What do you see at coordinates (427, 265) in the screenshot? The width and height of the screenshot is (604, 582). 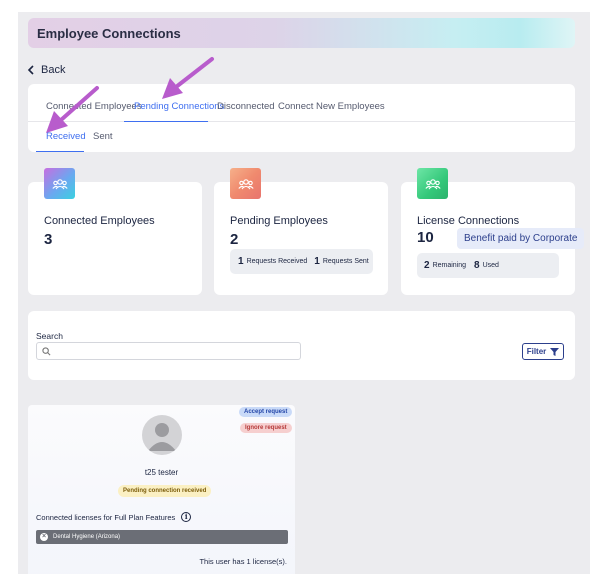 I see `remaining-count: 2` at bounding box center [427, 265].